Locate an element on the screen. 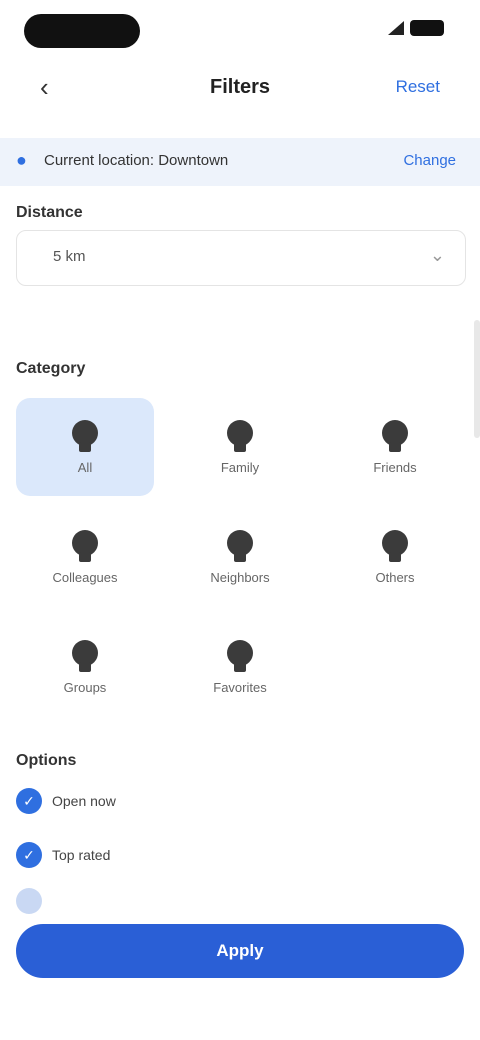  tile-label: Others is located at coordinates (395, 577).